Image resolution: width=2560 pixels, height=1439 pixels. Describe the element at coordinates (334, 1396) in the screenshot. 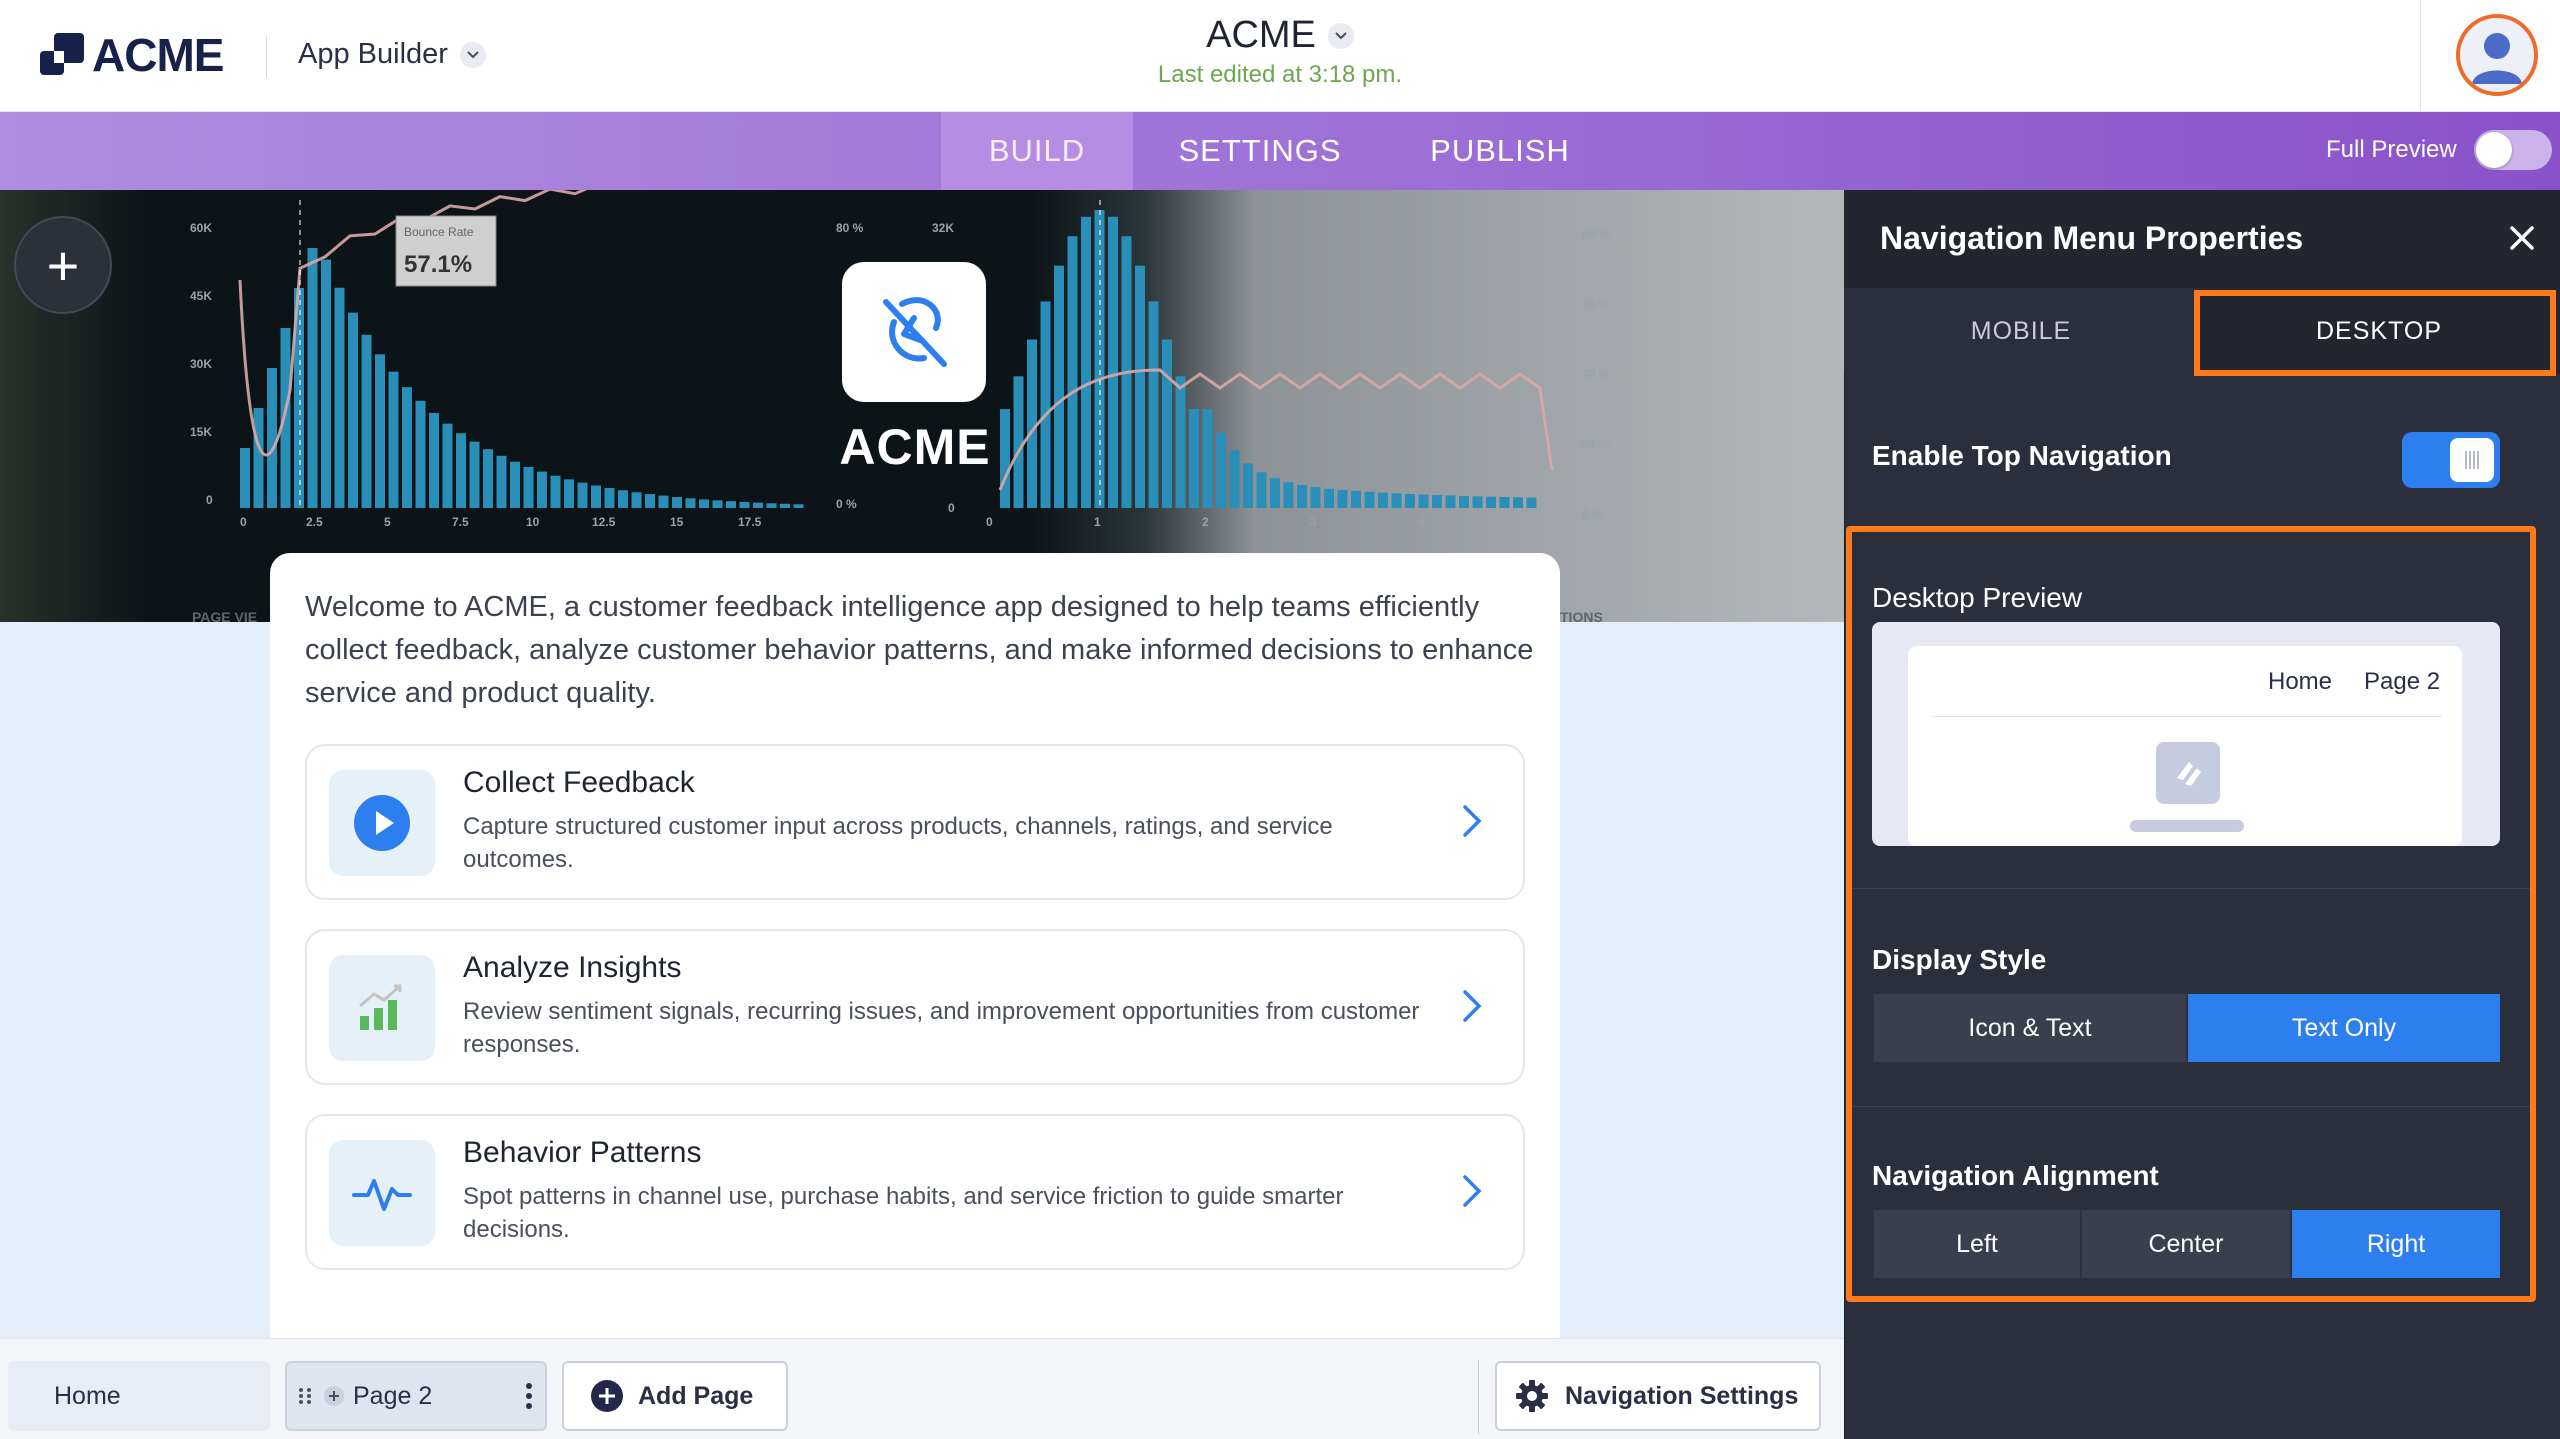

I see `add-subpage-icon` at that location.